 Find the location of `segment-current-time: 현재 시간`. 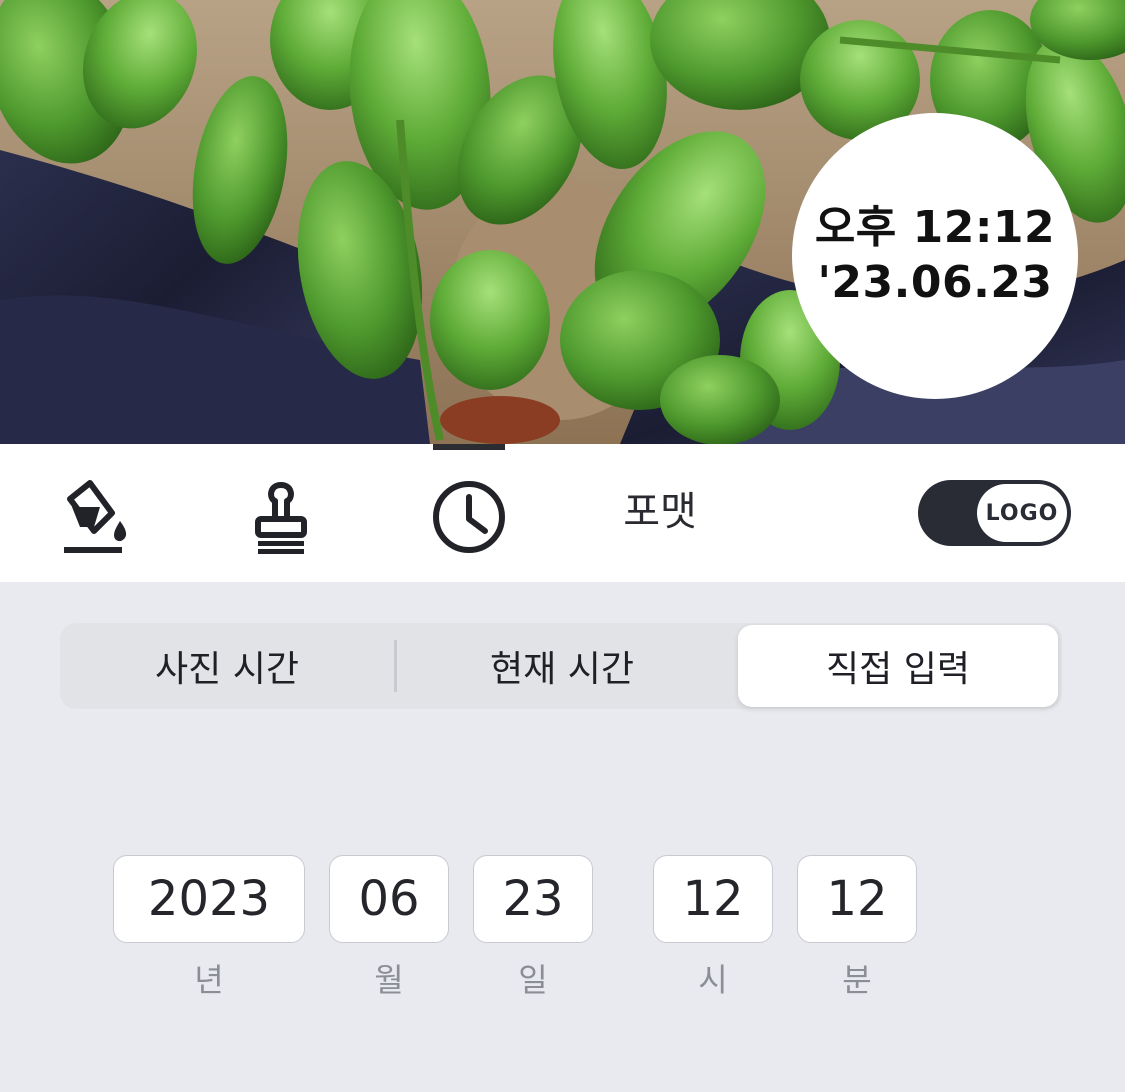

segment-current-time: 현재 시간 is located at coordinates (562, 666).